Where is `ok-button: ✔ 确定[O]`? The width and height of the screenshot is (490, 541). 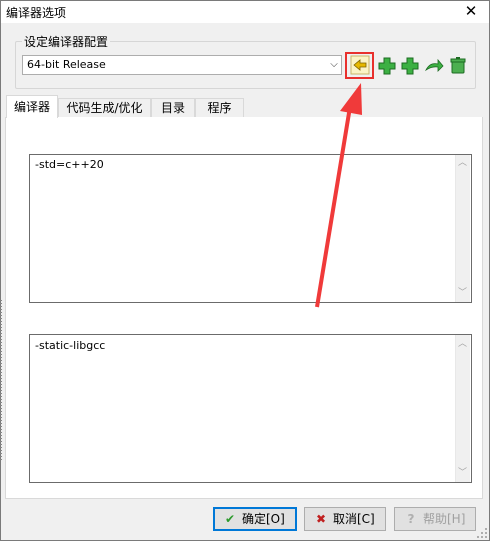
ok-button: ✔ 确定[O] is located at coordinates (255, 519).